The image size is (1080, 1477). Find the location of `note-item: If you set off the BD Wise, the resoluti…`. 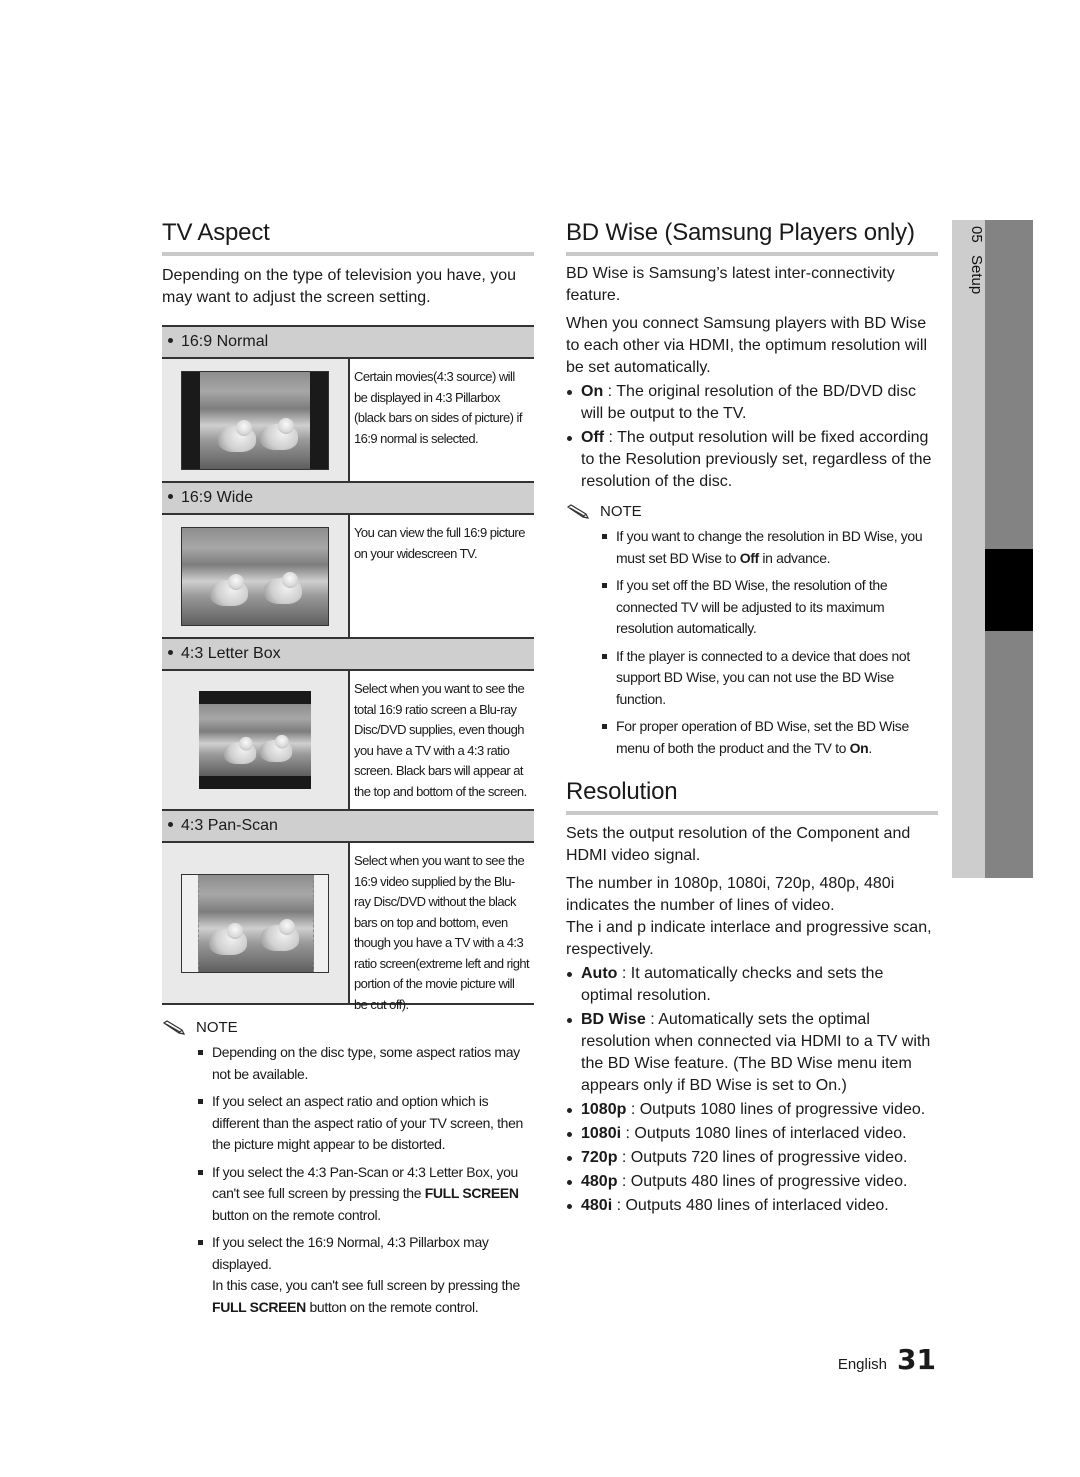

note-item: If you set off the BD Wise, the resoluti… is located at coordinates (770, 607).